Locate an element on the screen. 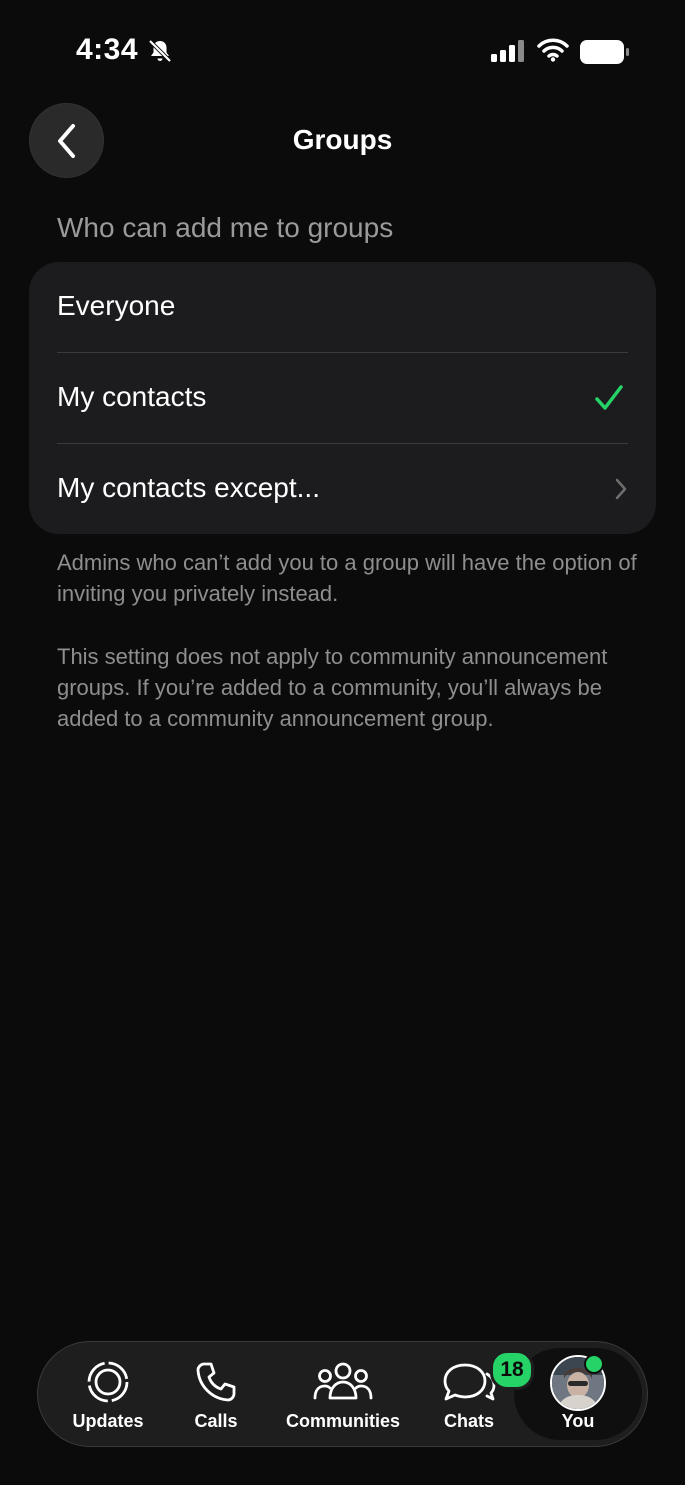 This screenshot has width=685, height=1485. tab-communities: Communities is located at coordinates (343, 1393).